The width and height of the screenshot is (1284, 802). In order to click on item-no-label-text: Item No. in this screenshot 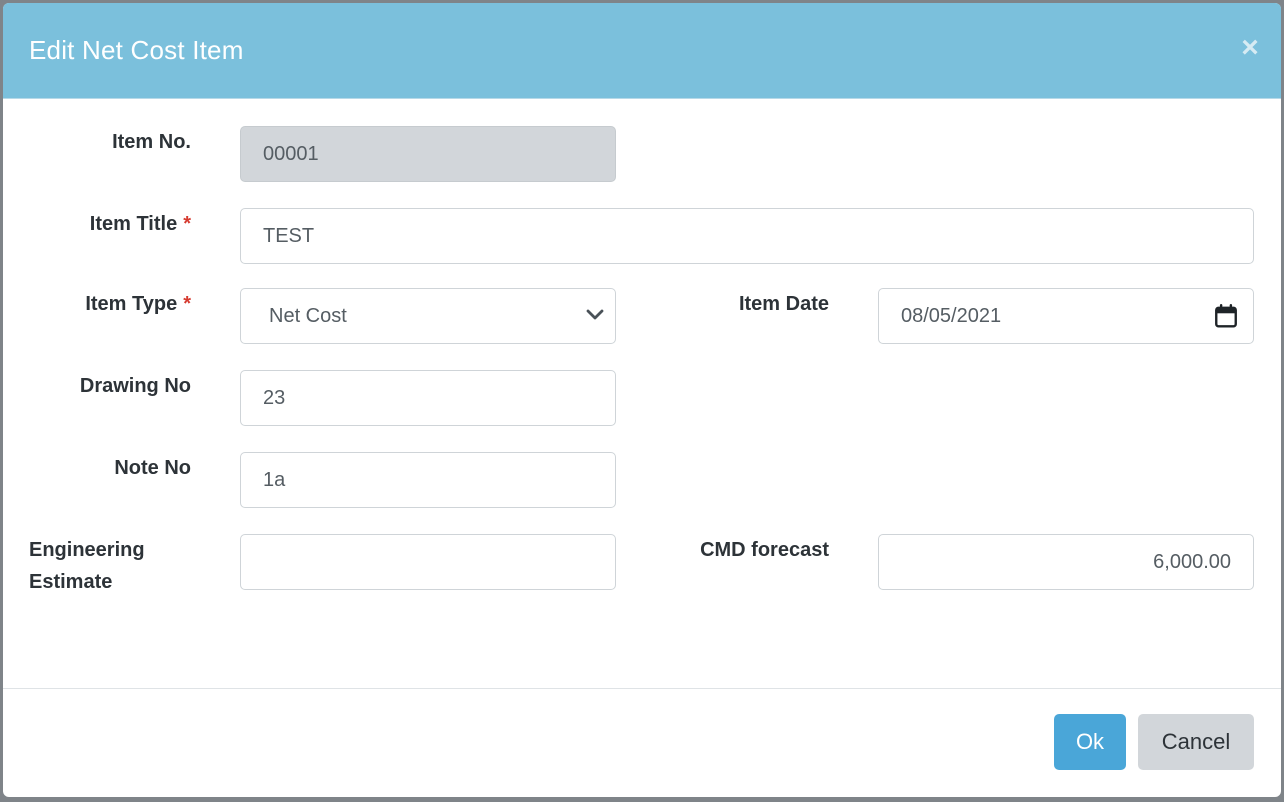, I will do `click(151, 142)`.